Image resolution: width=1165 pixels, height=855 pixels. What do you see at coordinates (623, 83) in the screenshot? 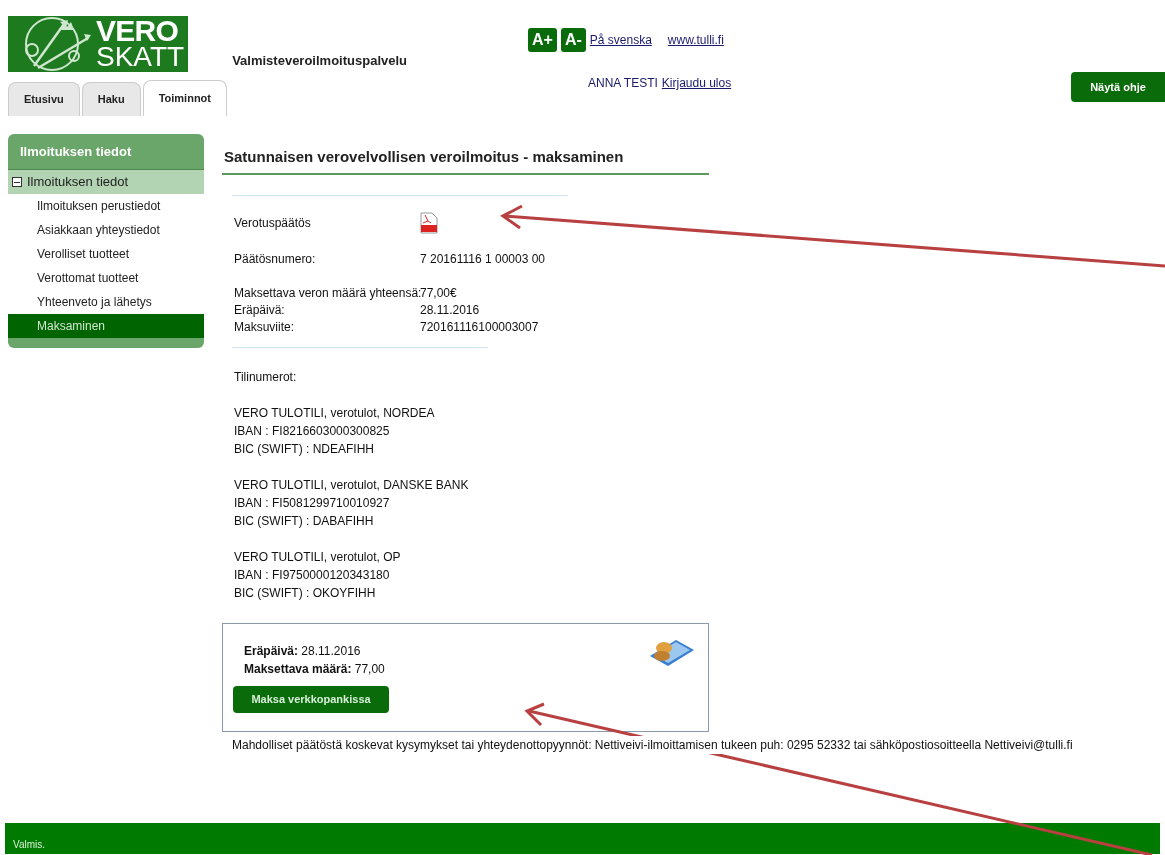
I see `user-name: ANNA TESTI` at bounding box center [623, 83].